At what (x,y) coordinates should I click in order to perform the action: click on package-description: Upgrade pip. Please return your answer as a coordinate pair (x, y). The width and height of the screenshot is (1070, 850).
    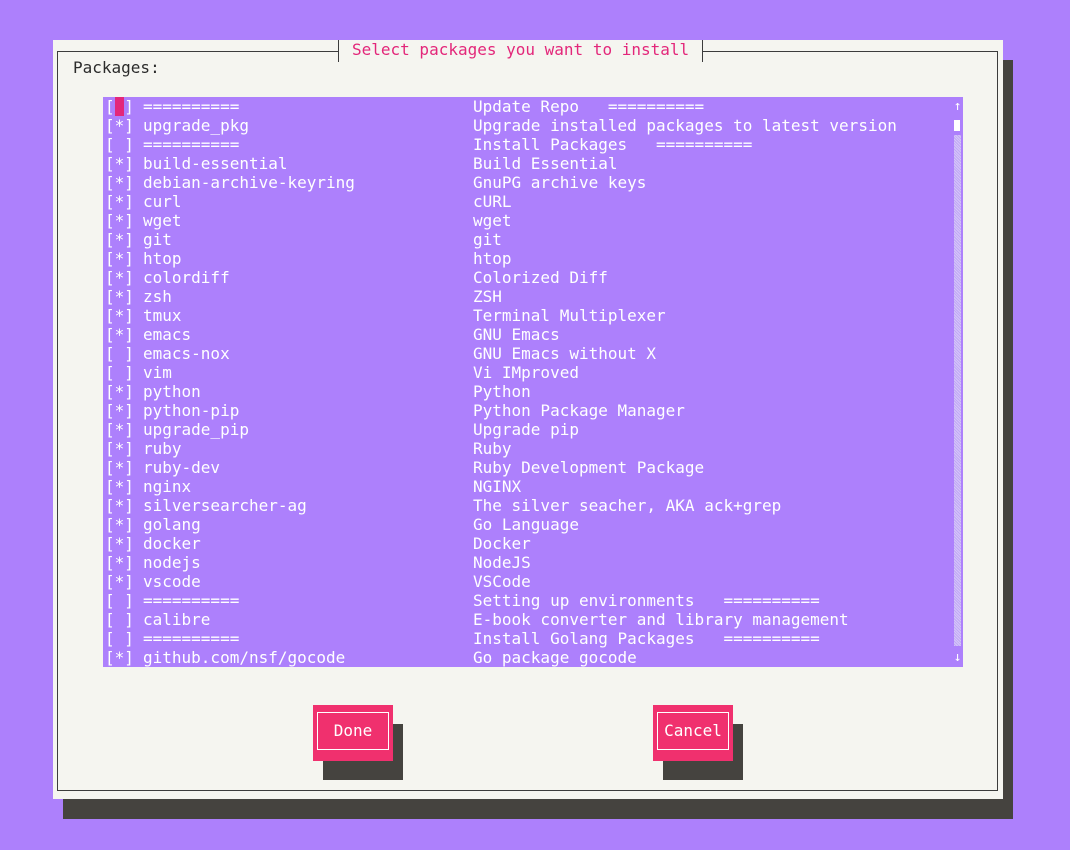
    Looking at the image, I should click on (526, 429).